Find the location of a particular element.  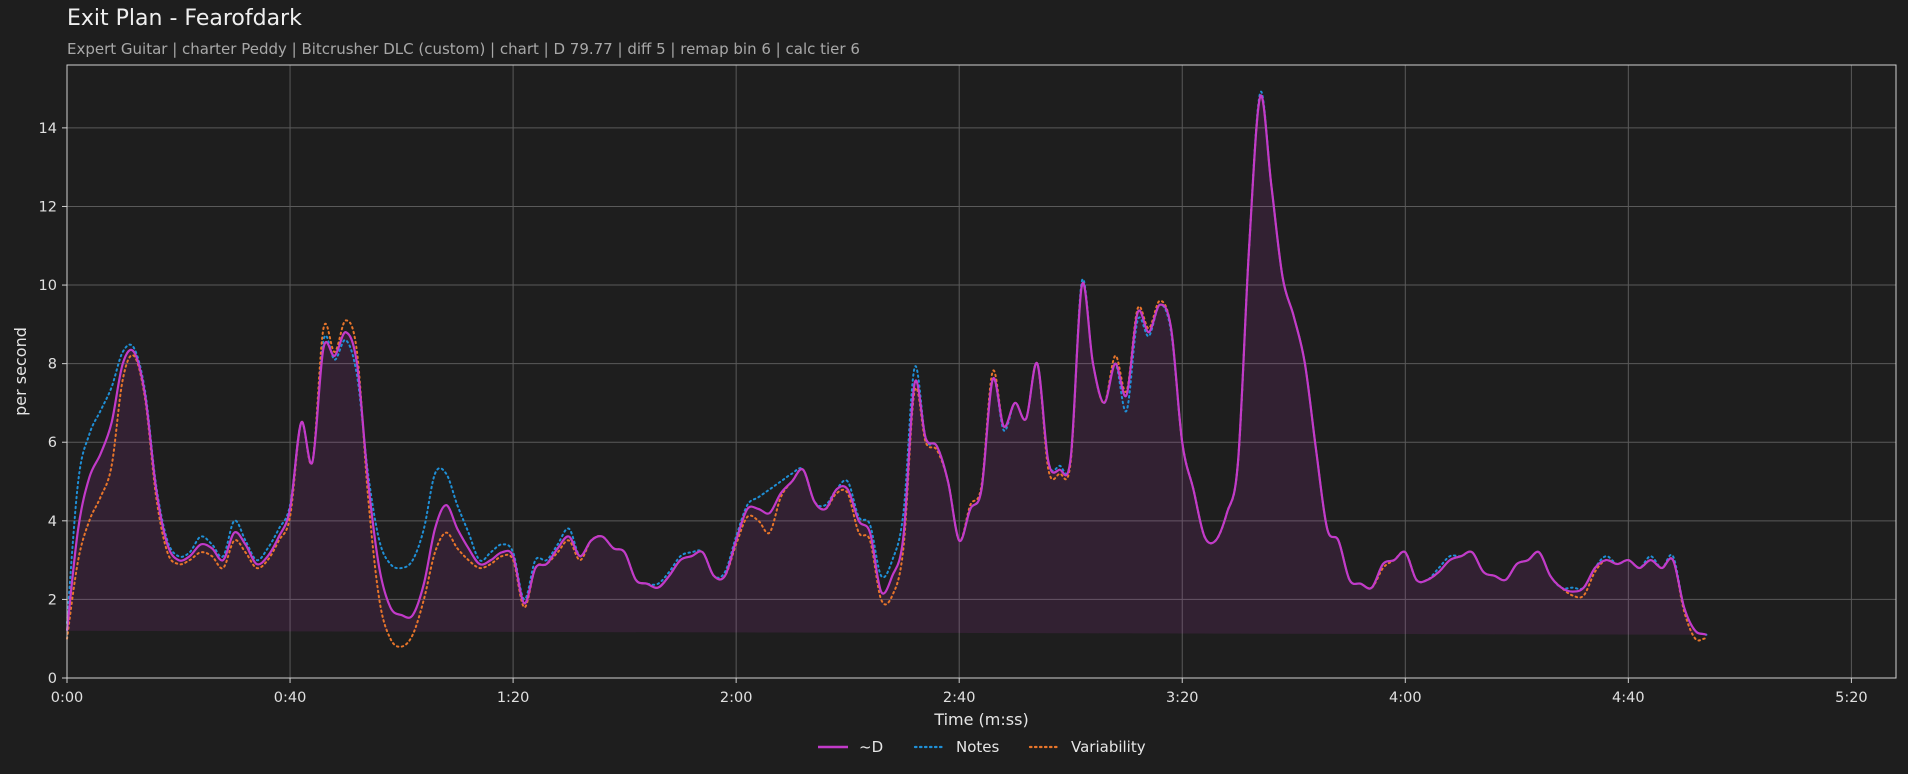

y-tick-label: 6 is located at coordinates (52, 443).